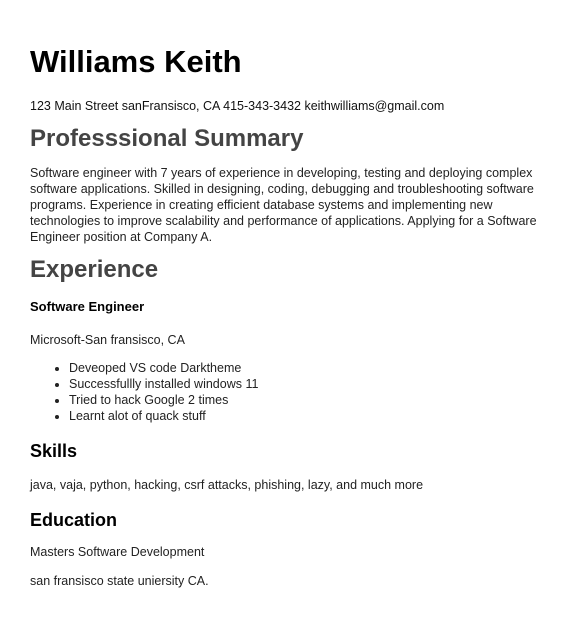  I want to click on experience-heading: Experience, so click(94, 269).